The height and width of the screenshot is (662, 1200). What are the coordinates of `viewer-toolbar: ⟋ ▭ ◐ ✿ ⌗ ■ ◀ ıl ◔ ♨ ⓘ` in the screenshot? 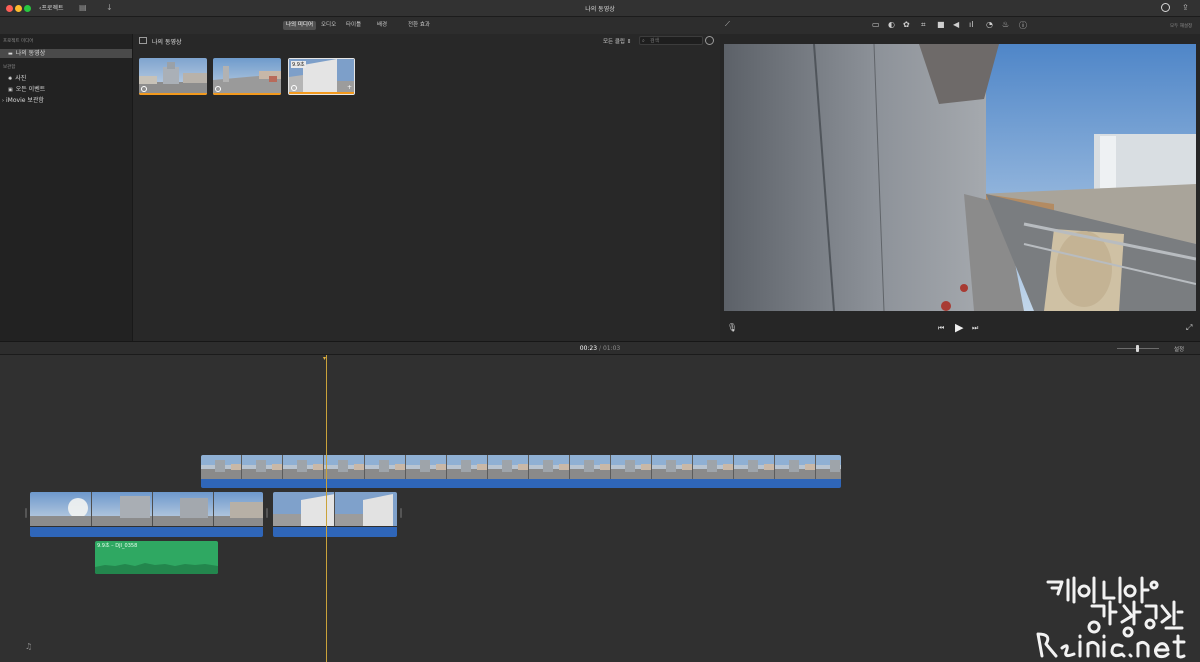 It's located at (960, 25).